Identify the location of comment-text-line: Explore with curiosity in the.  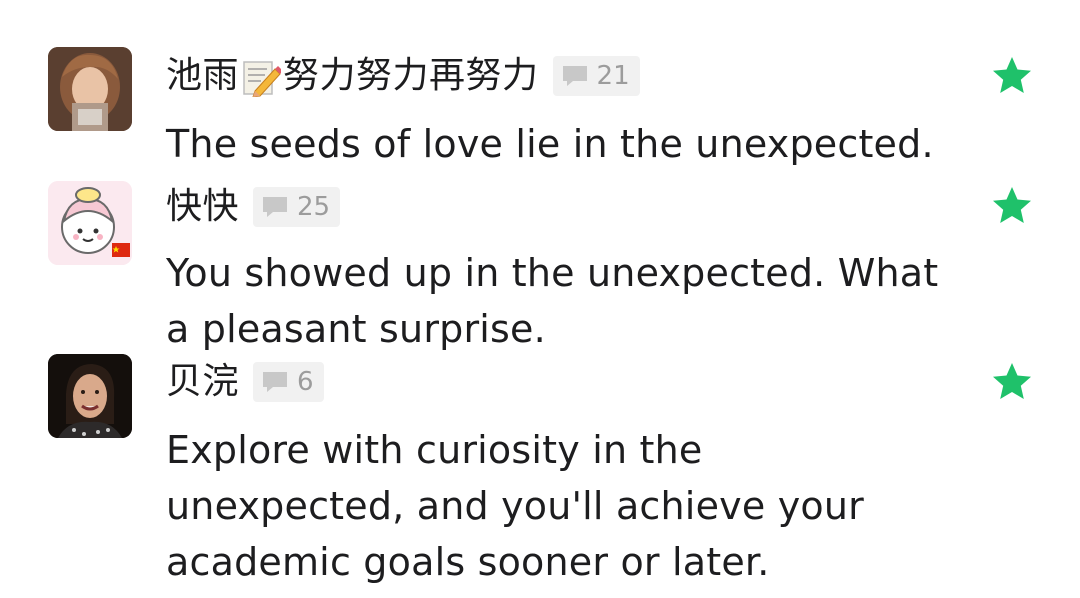
(434, 450).